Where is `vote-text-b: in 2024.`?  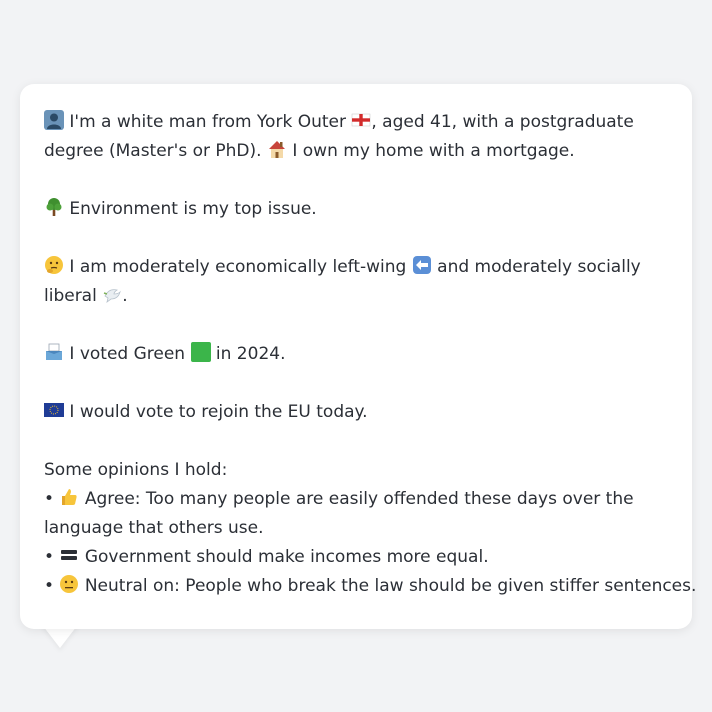 vote-text-b: in 2024. is located at coordinates (250, 354).